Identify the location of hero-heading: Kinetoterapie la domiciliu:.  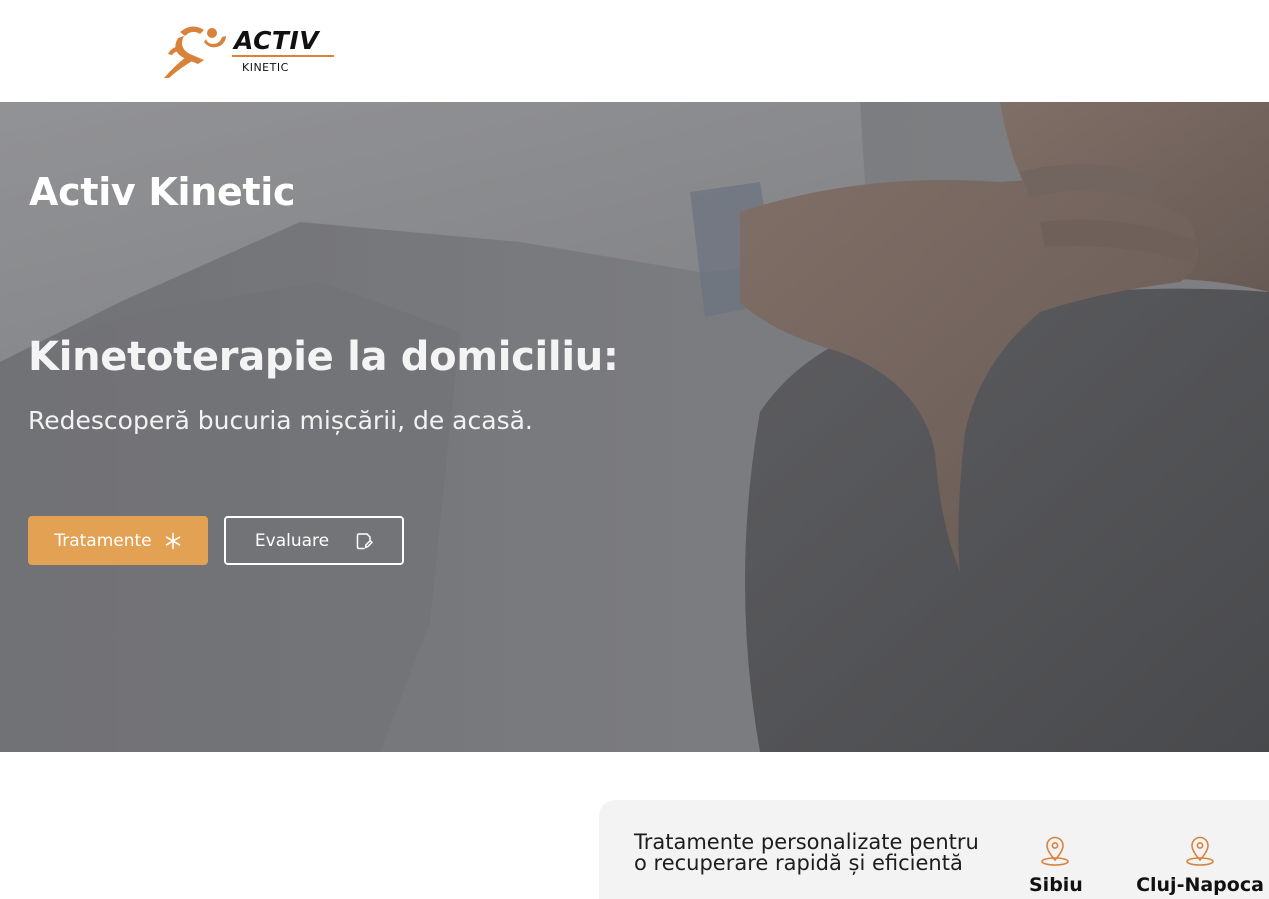
(323, 357).